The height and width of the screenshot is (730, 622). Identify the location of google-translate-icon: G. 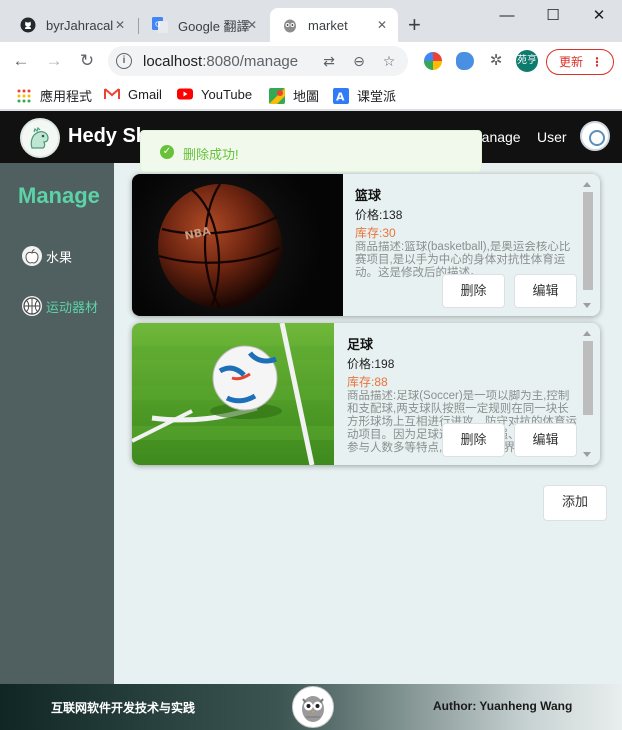
(160, 25).